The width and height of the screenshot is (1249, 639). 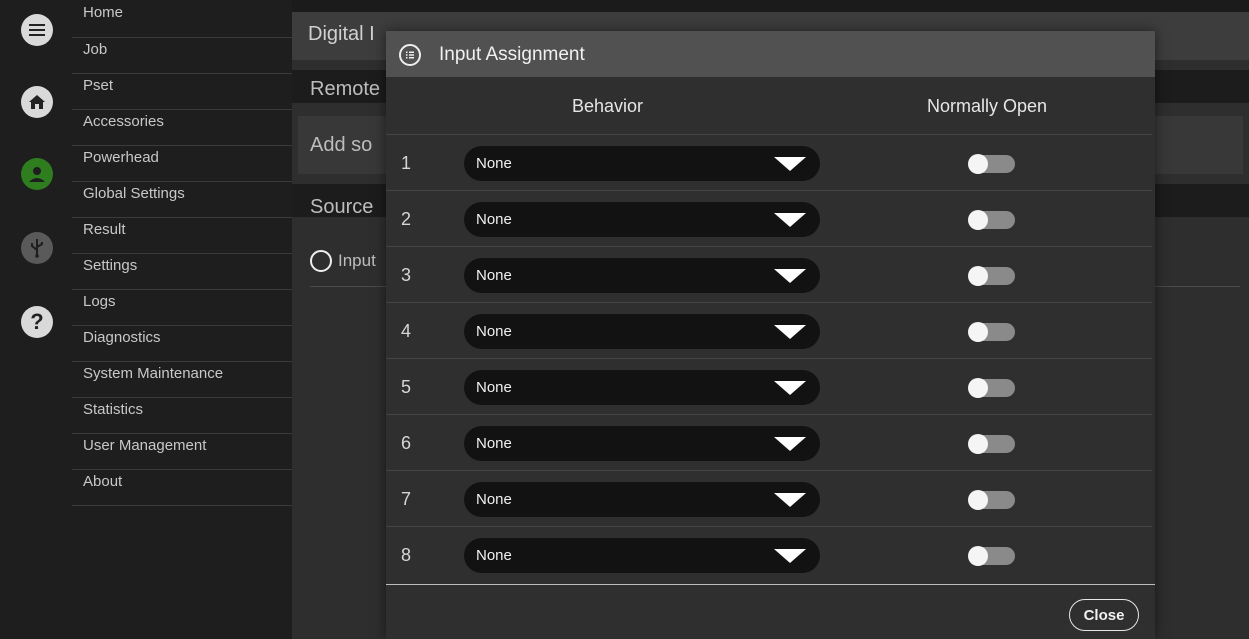 I want to click on sidebar-item-label: Pset, so click(x=98, y=85).